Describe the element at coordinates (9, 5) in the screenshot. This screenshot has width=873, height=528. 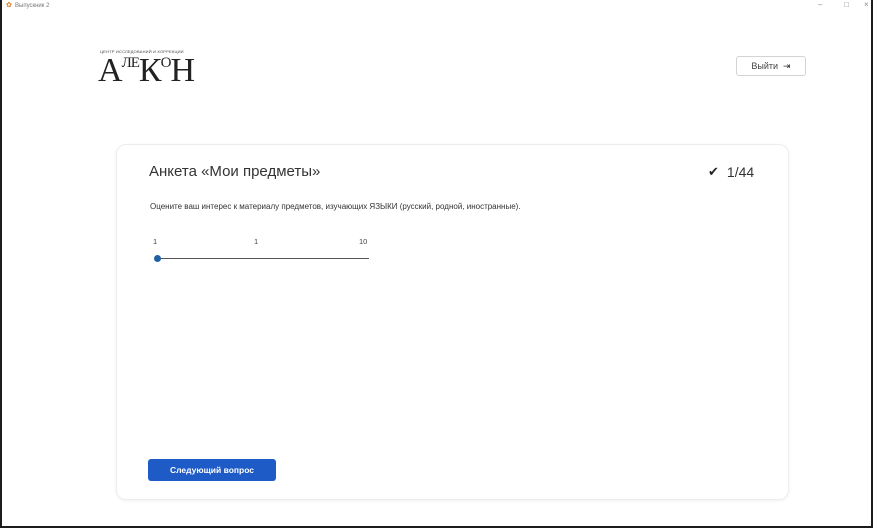
I see `pinwheel-icon: ✿` at that location.